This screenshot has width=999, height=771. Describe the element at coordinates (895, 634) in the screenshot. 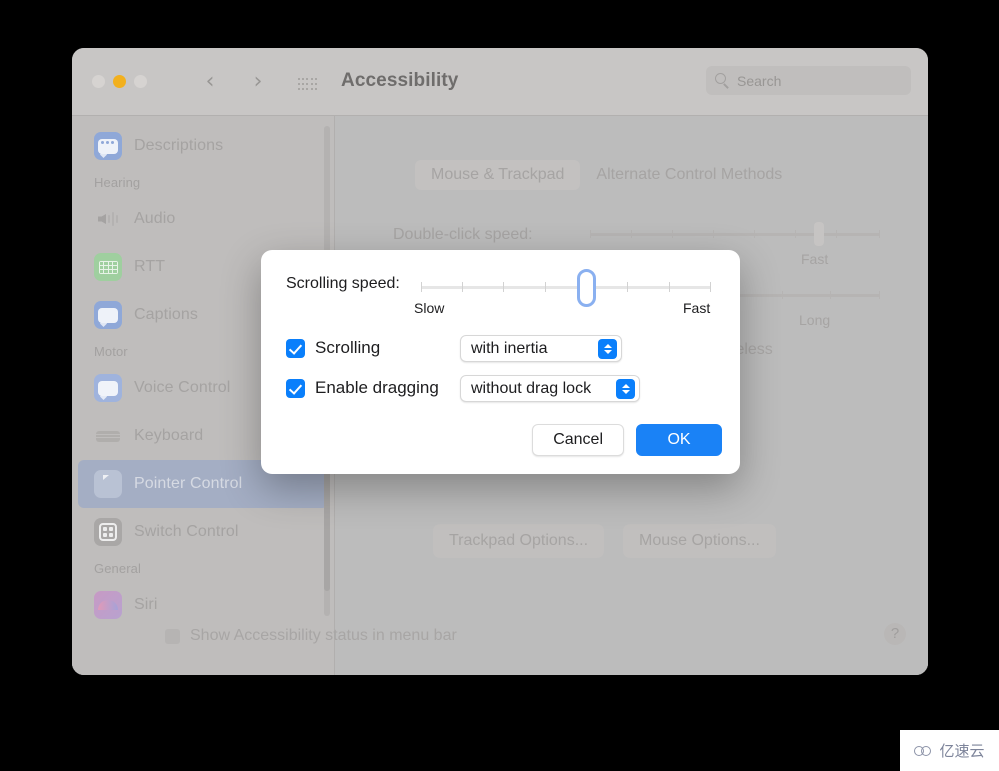

I see `help-button: ?` at that location.